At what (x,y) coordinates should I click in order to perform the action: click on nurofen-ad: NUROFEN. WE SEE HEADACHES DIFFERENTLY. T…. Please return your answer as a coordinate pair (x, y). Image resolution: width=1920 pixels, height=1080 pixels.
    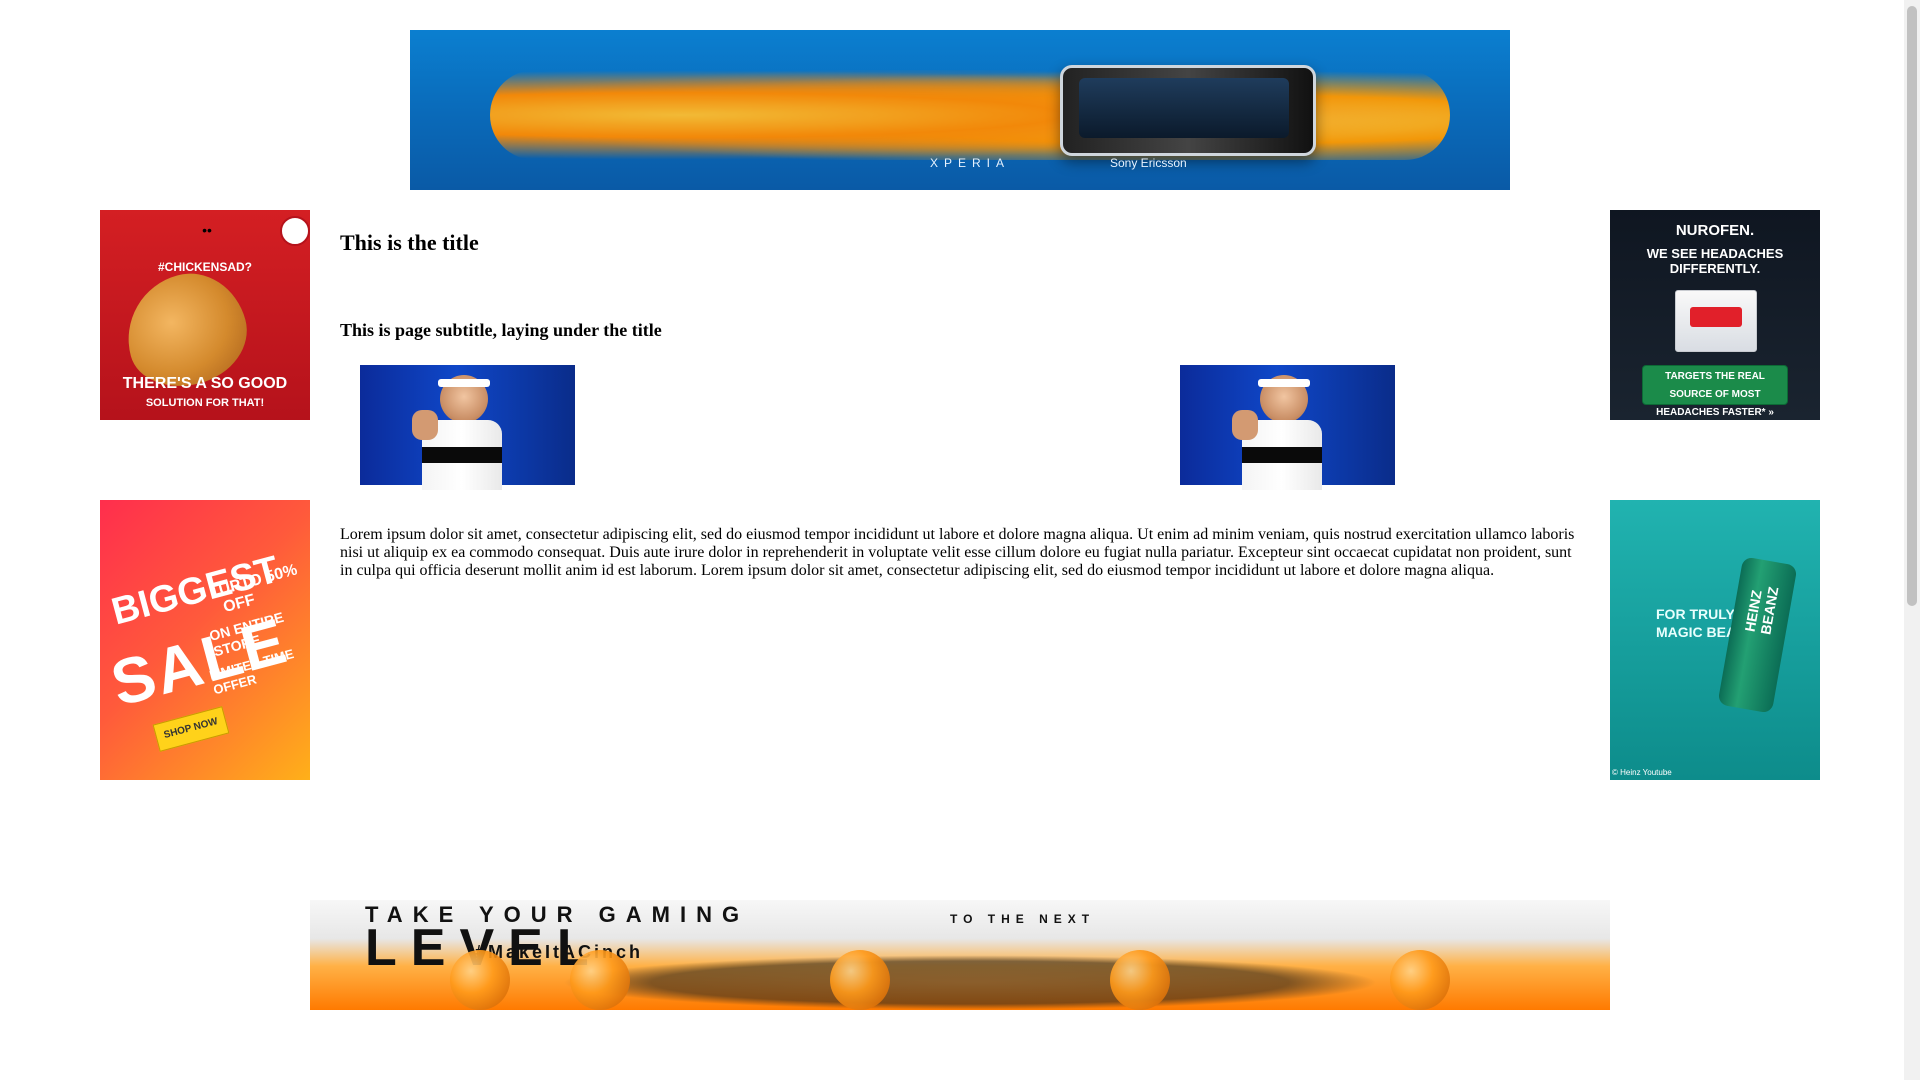
    Looking at the image, I should click on (1715, 315).